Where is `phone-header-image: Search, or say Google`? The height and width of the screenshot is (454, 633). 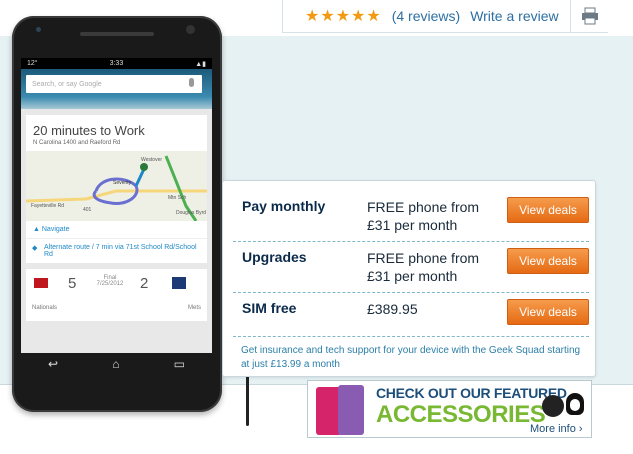 phone-header-image: Search, or say Google is located at coordinates (116, 89).